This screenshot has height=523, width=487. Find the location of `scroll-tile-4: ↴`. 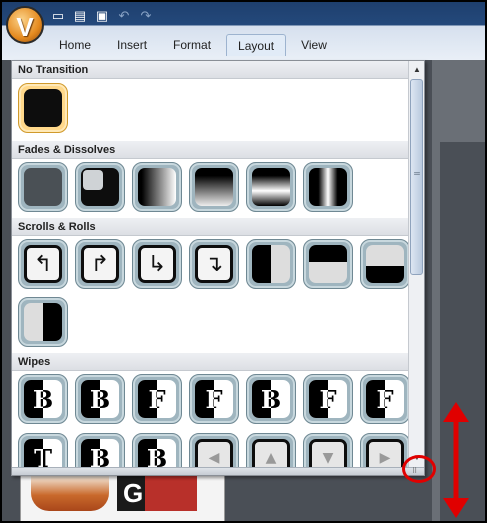

scroll-tile-4: ↴ is located at coordinates (214, 264).